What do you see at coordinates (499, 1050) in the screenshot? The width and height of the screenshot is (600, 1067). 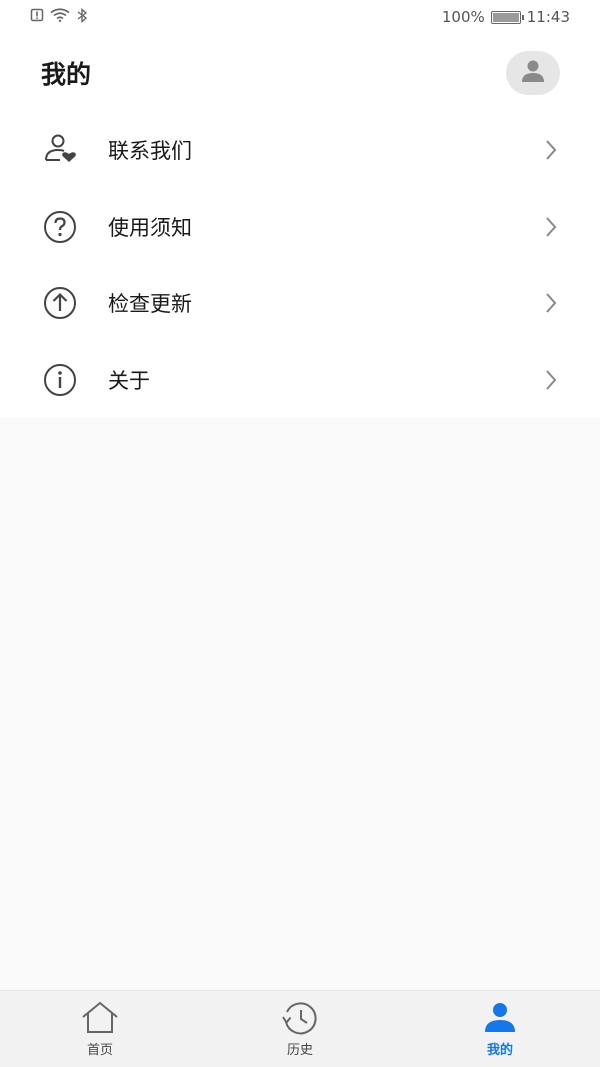 I see `tab-label: 我的` at bounding box center [499, 1050].